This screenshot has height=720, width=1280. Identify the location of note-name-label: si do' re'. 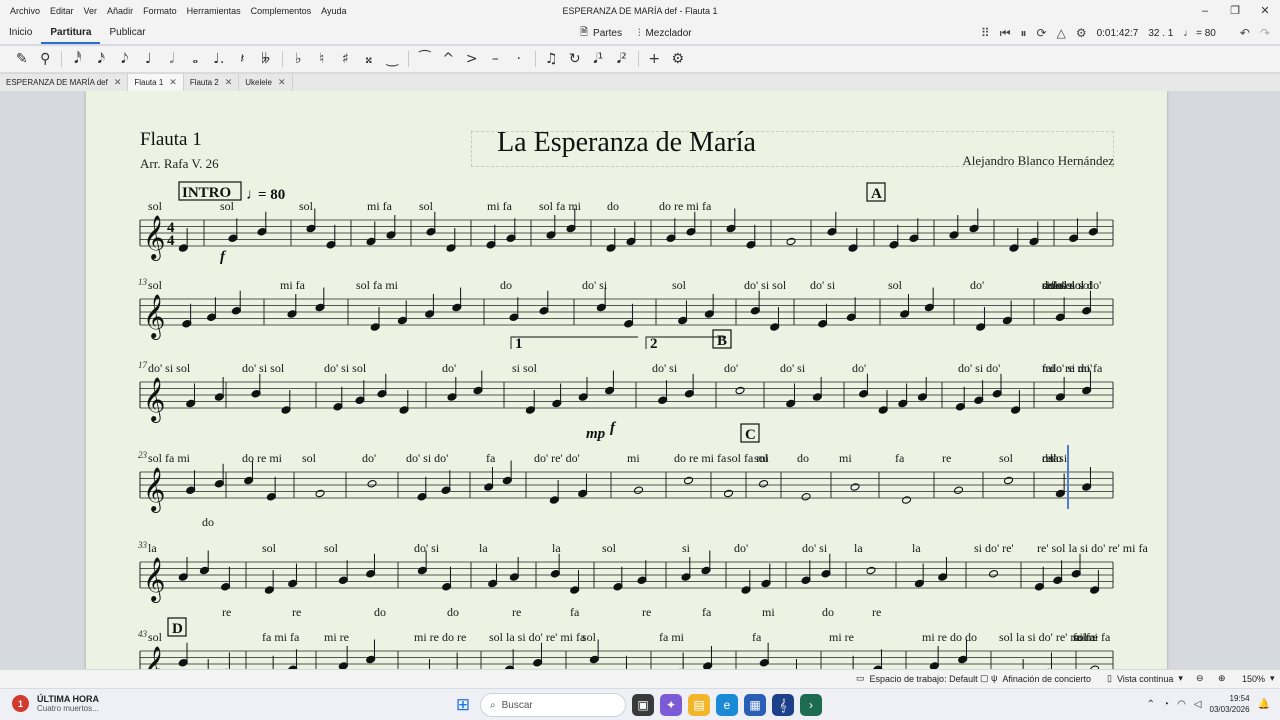
(994, 548).